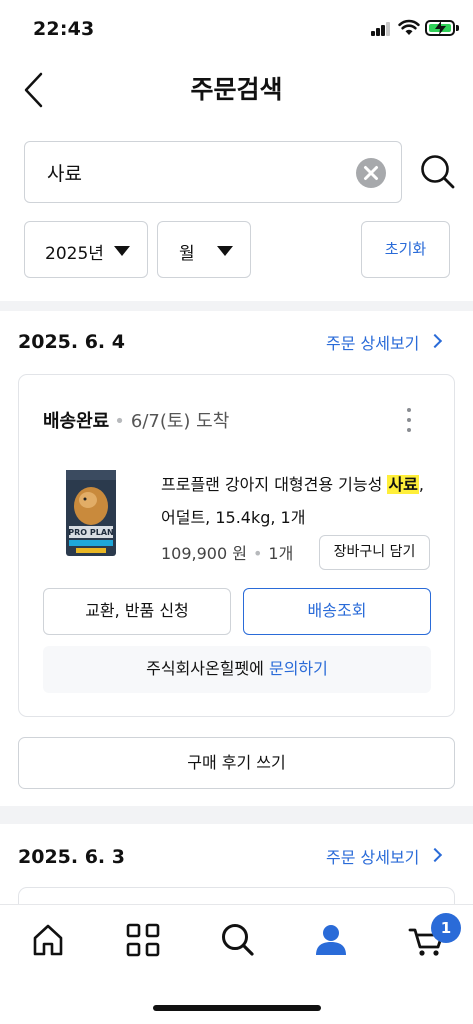 This screenshot has width=473, height=1024. I want to click on search-input, so click(197, 172).